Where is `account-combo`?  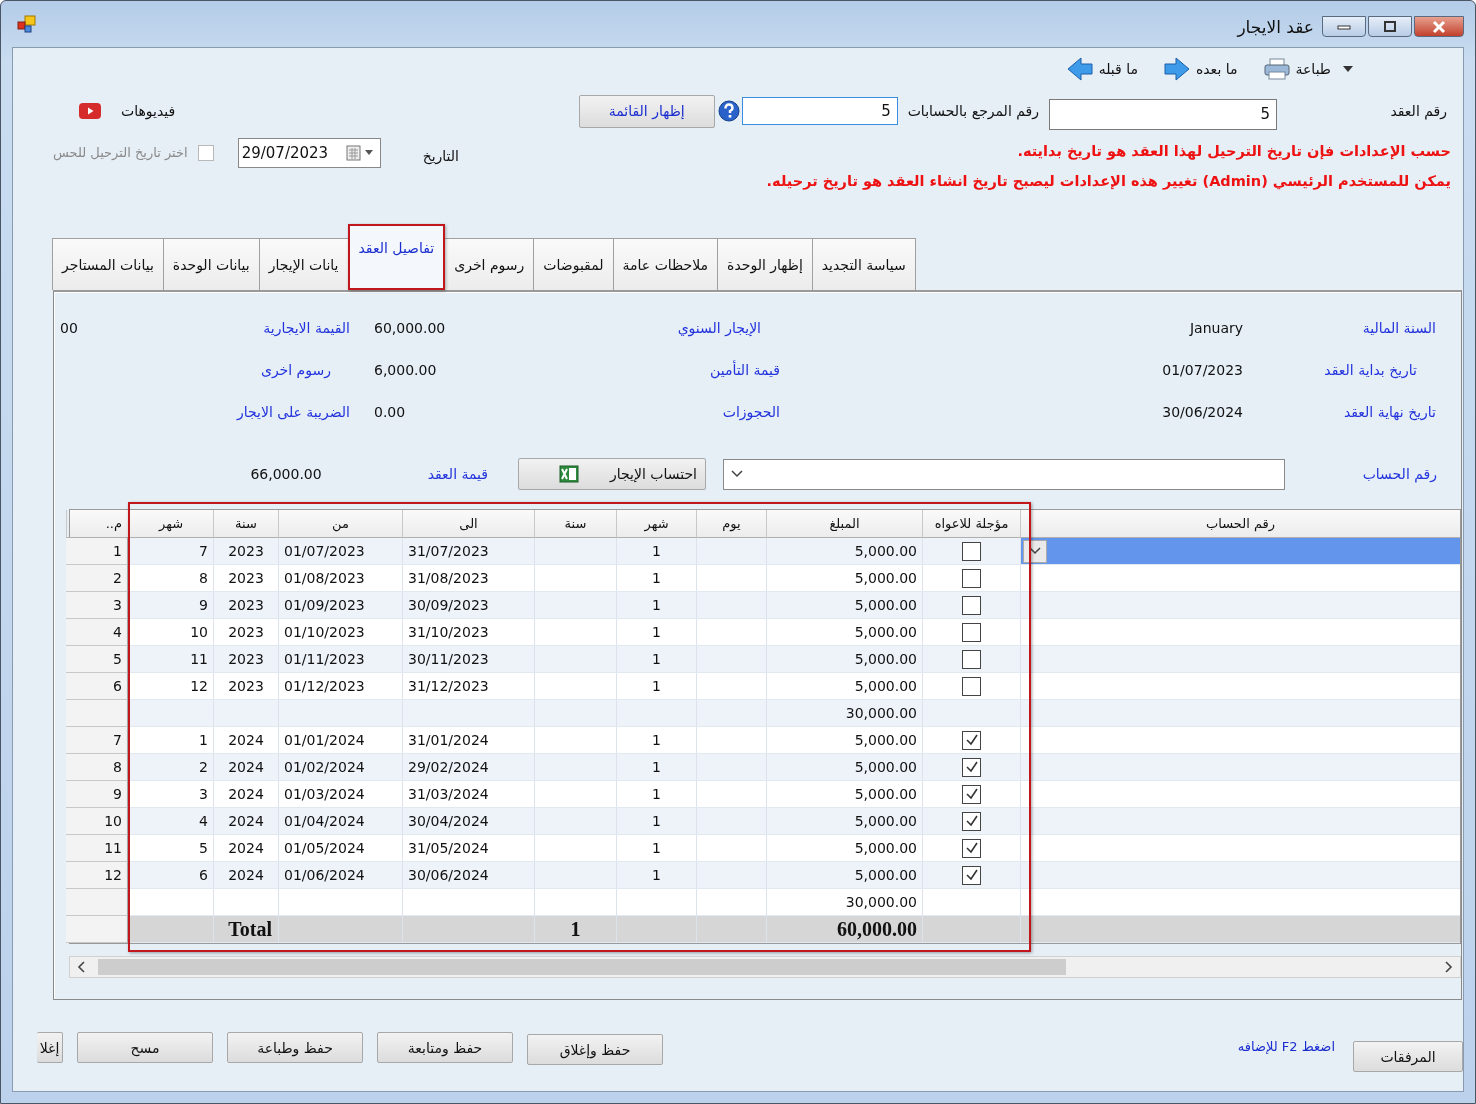
account-combo is located at coordinates (1004, 474).